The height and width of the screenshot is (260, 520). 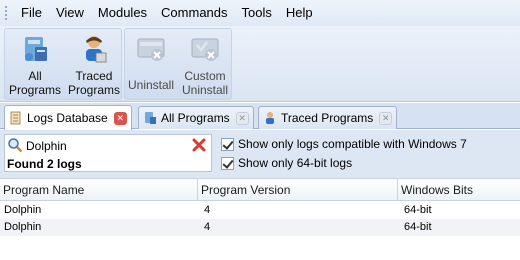 I want to click on tab-traced-programs-label: Traced Programs, so click(x=327, y=118).